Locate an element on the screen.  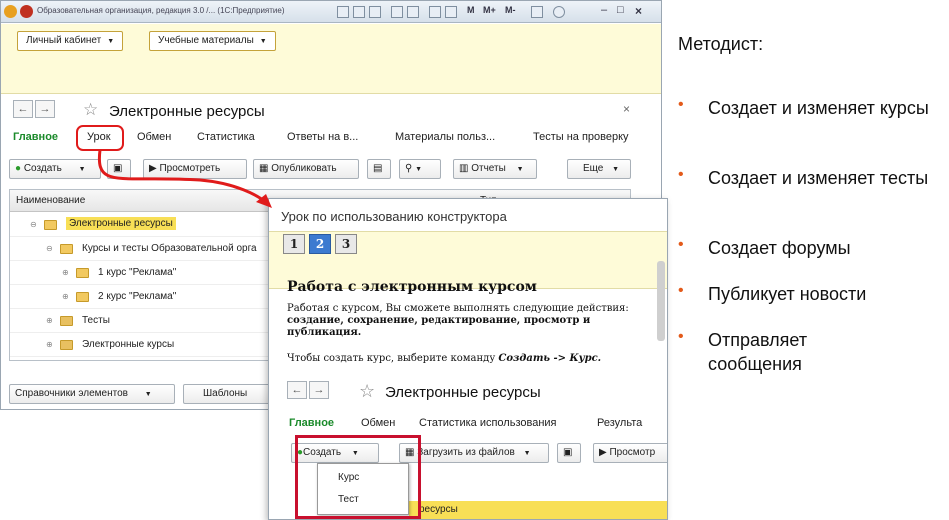
calendar-icon is located at coordinates (451, 12).